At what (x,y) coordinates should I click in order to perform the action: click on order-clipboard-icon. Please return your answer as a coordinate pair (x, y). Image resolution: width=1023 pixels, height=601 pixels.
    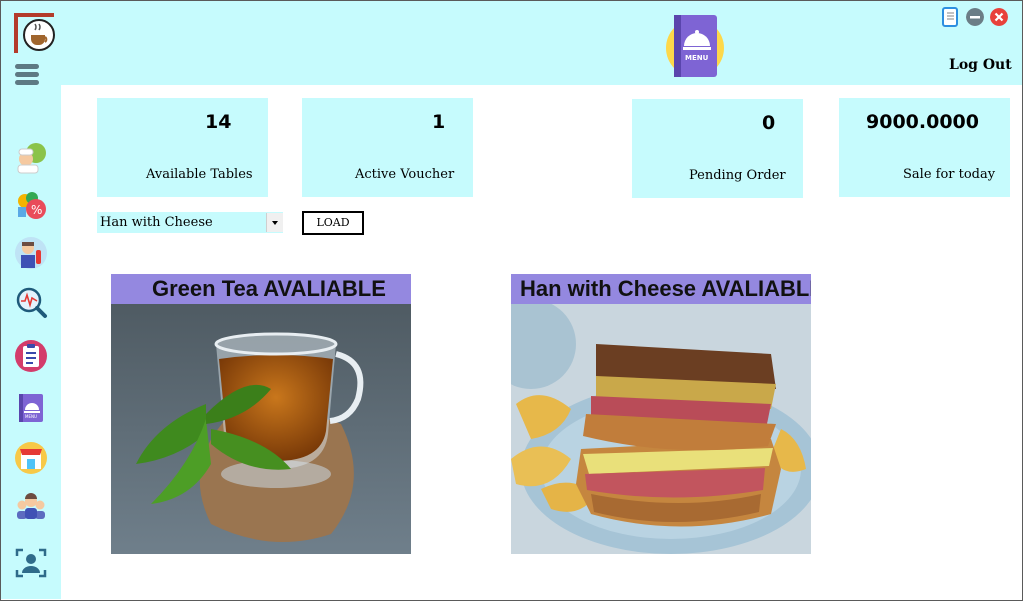
    Looking at the image, I should click on (31, 356).